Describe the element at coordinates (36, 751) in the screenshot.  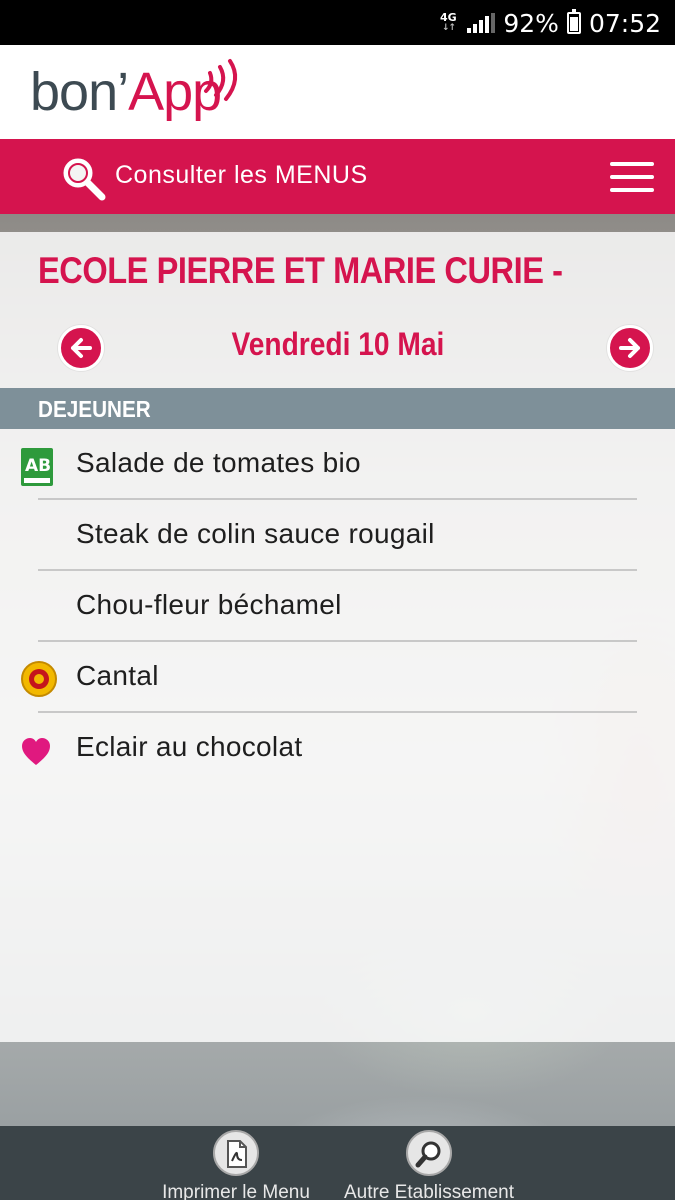
I see `heart-icon` at that location.